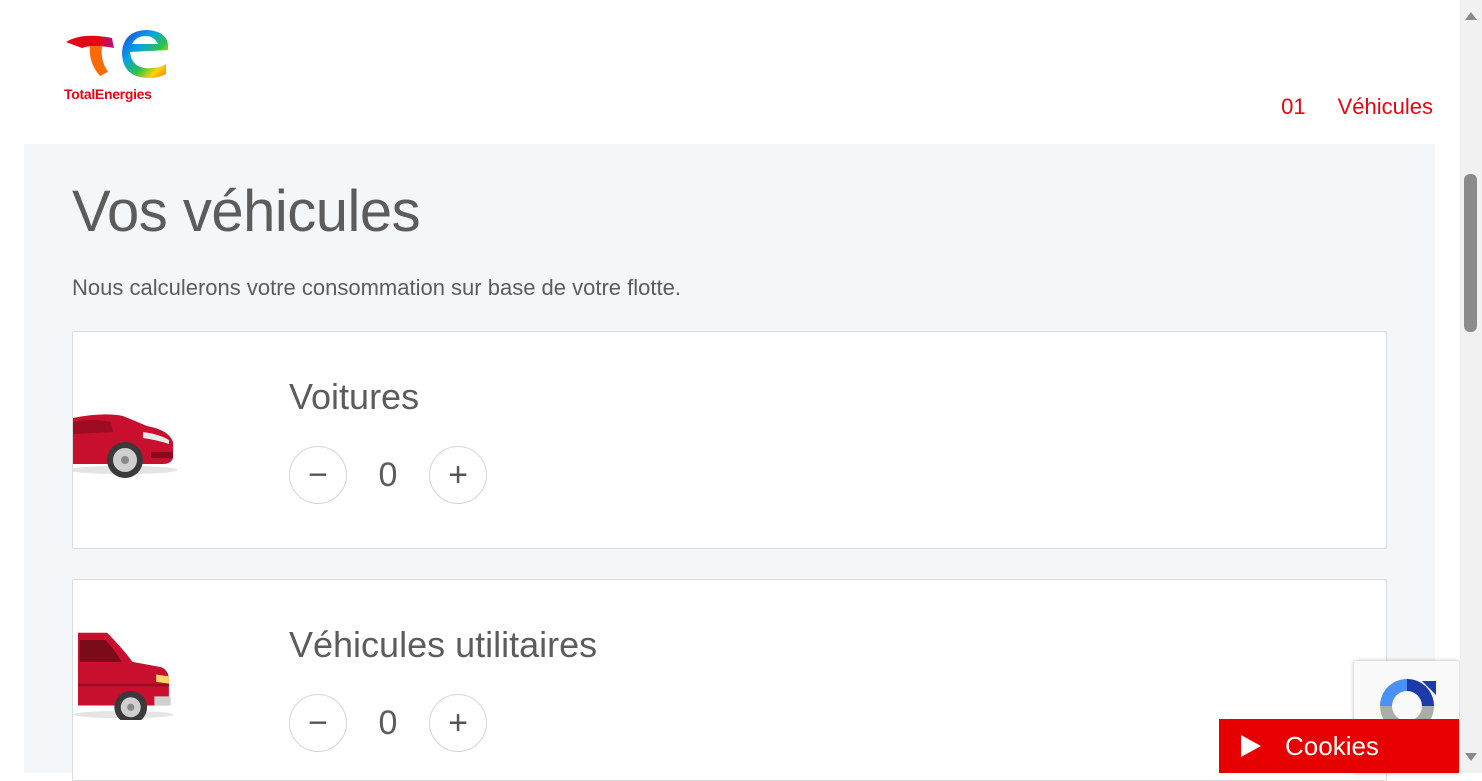 The width and height of the screenshot is (1482, 781). I want to click on vehicle-label-utility: Véhicules utilitaires, so click(443, 644).